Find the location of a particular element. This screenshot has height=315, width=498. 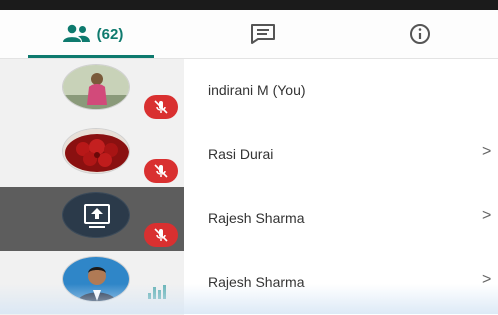

active-tab-indicator is located at coordinates (91, 56).